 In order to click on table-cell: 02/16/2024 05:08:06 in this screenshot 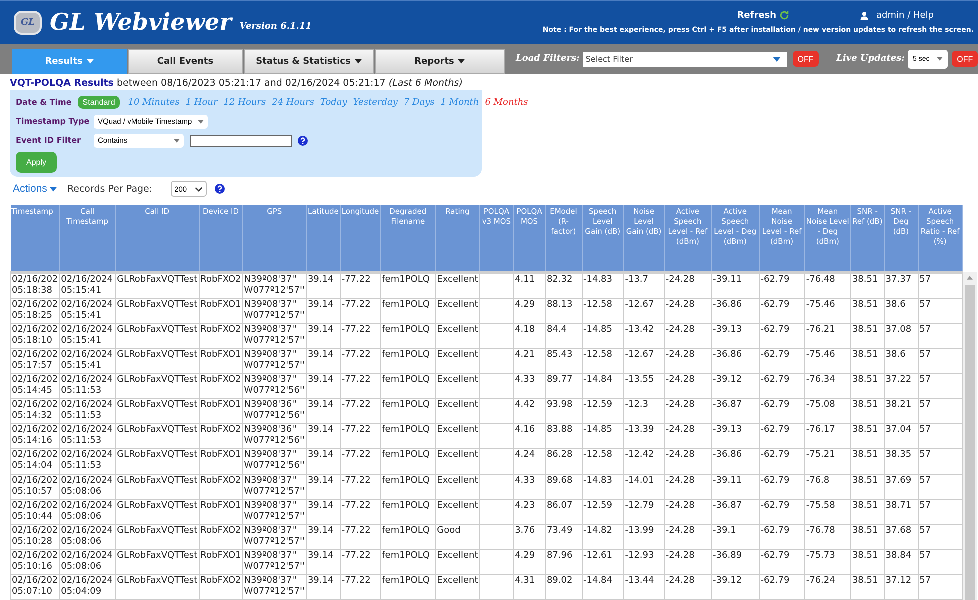, I will do `click(87, 511)`.